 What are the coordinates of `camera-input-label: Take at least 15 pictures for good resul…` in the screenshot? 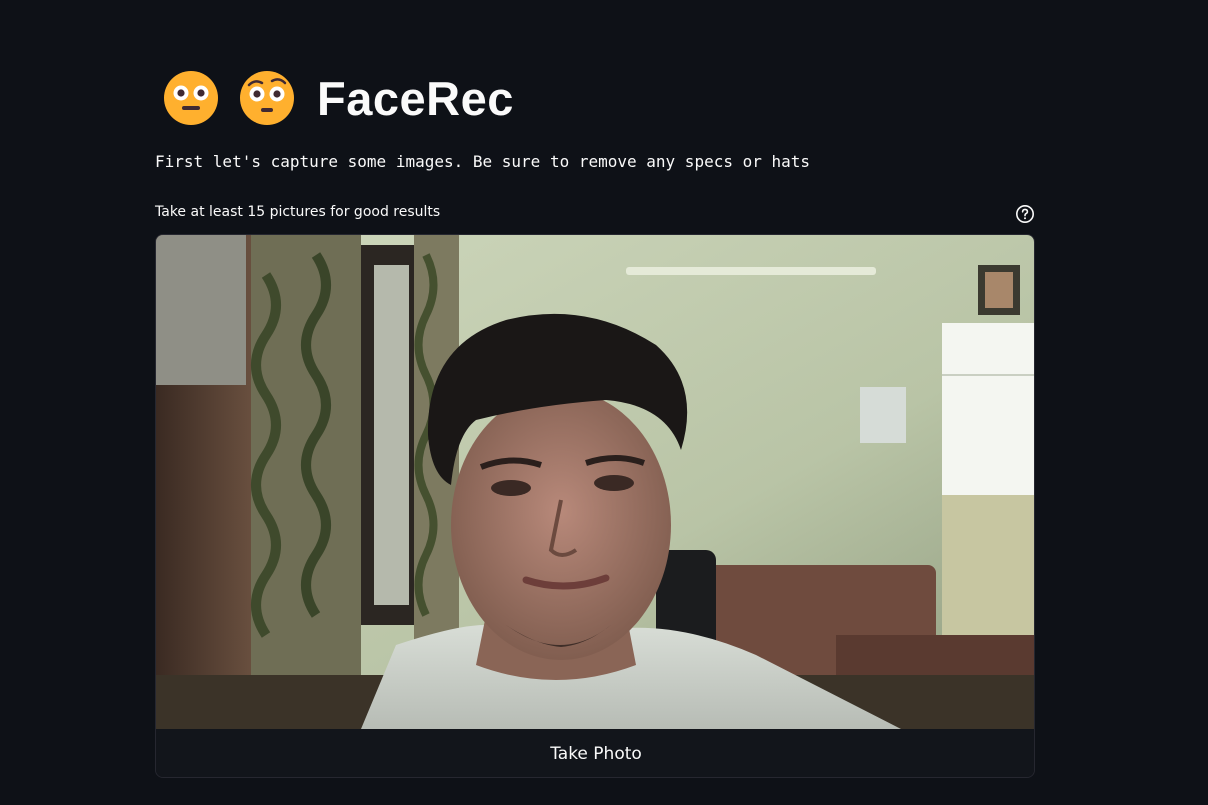 It's located at (298, 212).